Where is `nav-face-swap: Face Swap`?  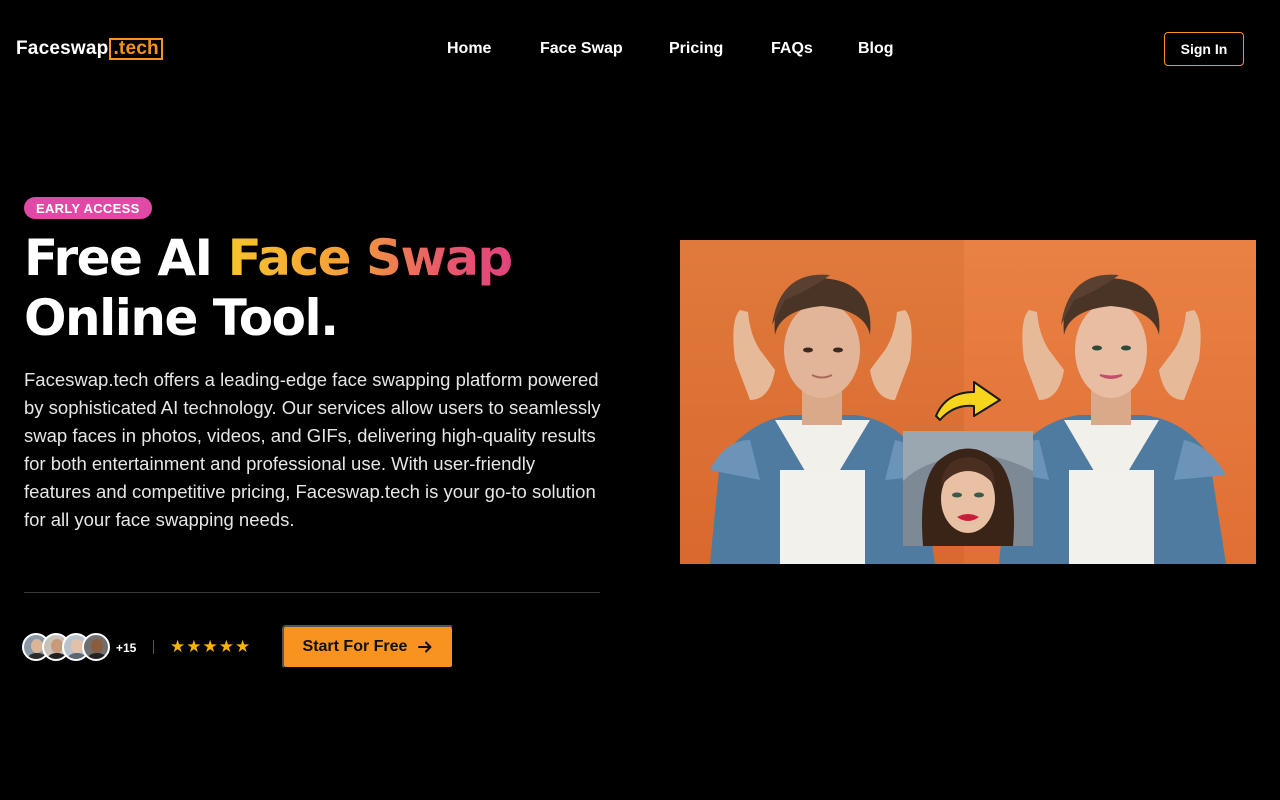 nav-face-swap: Face Swap is located at coordinates (581, 49).